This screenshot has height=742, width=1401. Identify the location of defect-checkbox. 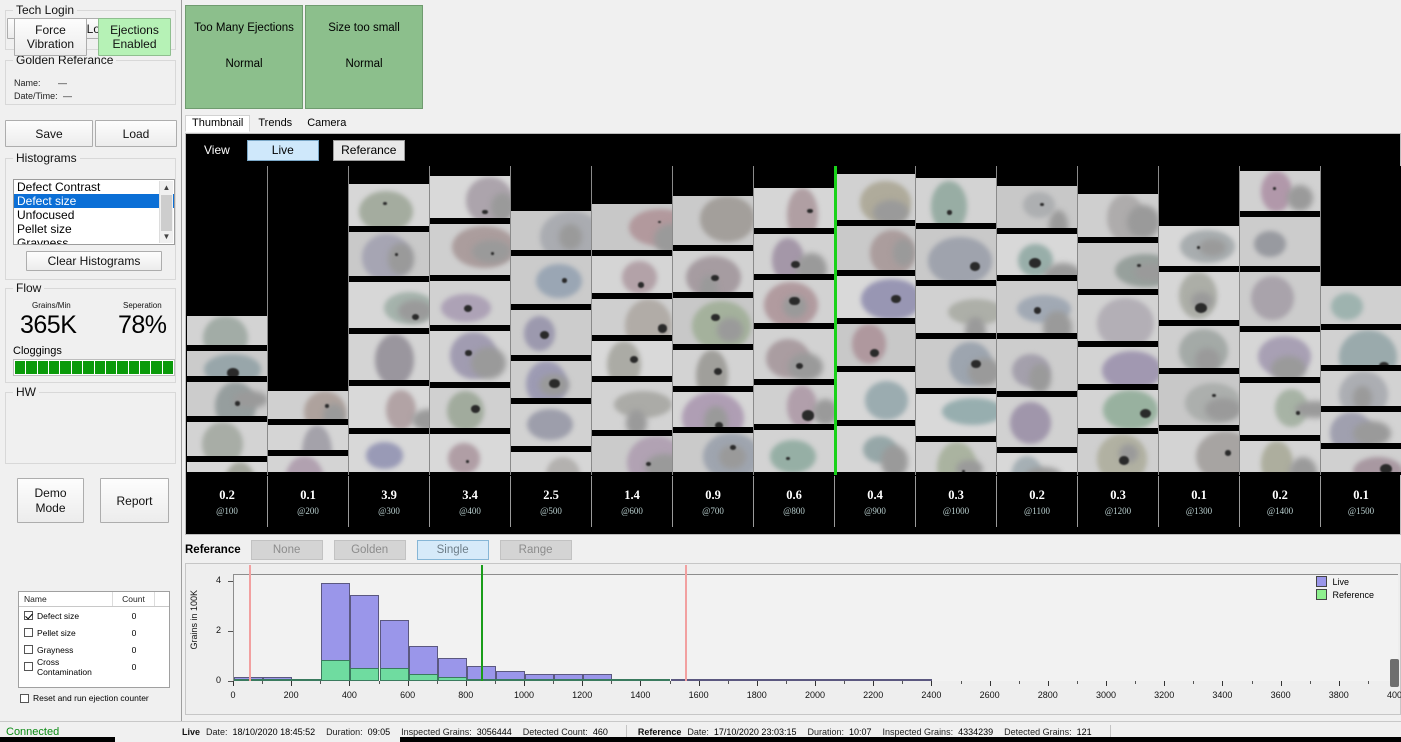
(28, 649).